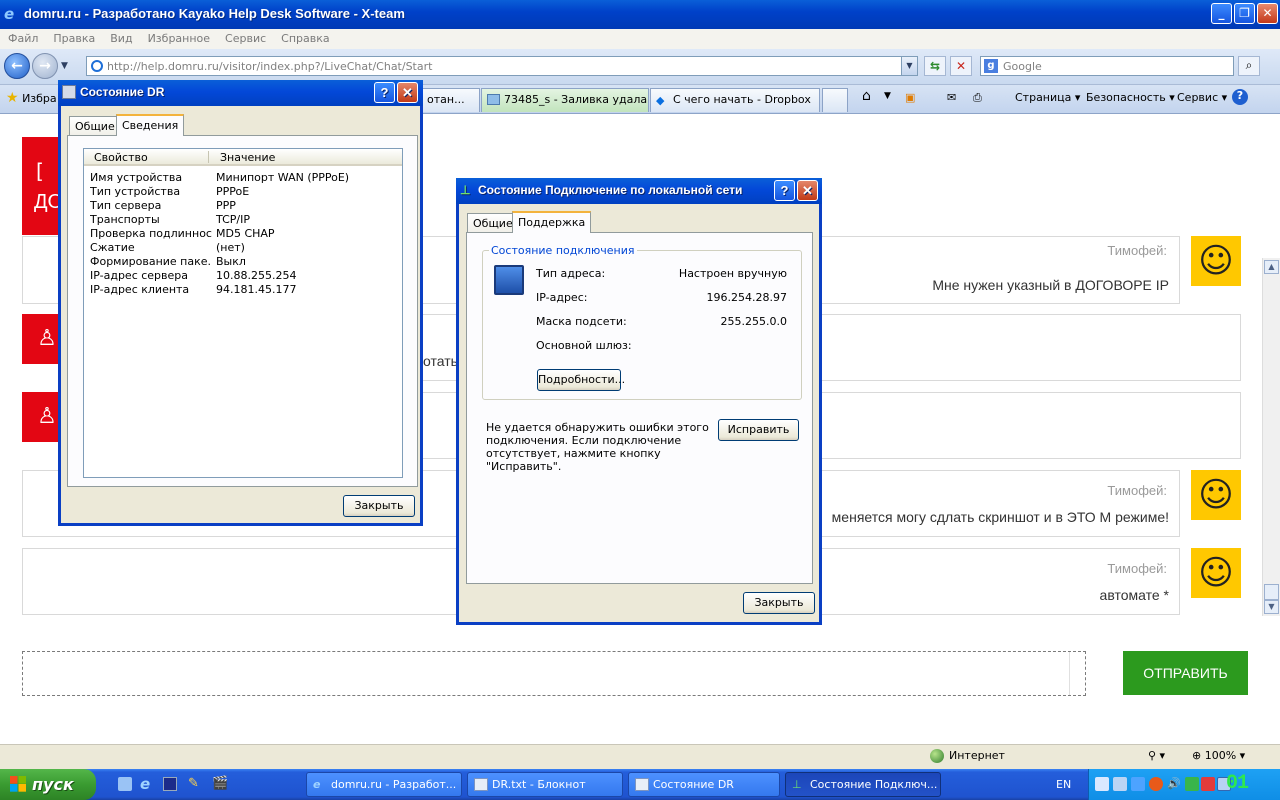  What do you see at coordinates (12, 98) in the screenshot?
I see `favorites-star-icon: ★` at bounding box center [12, 98].